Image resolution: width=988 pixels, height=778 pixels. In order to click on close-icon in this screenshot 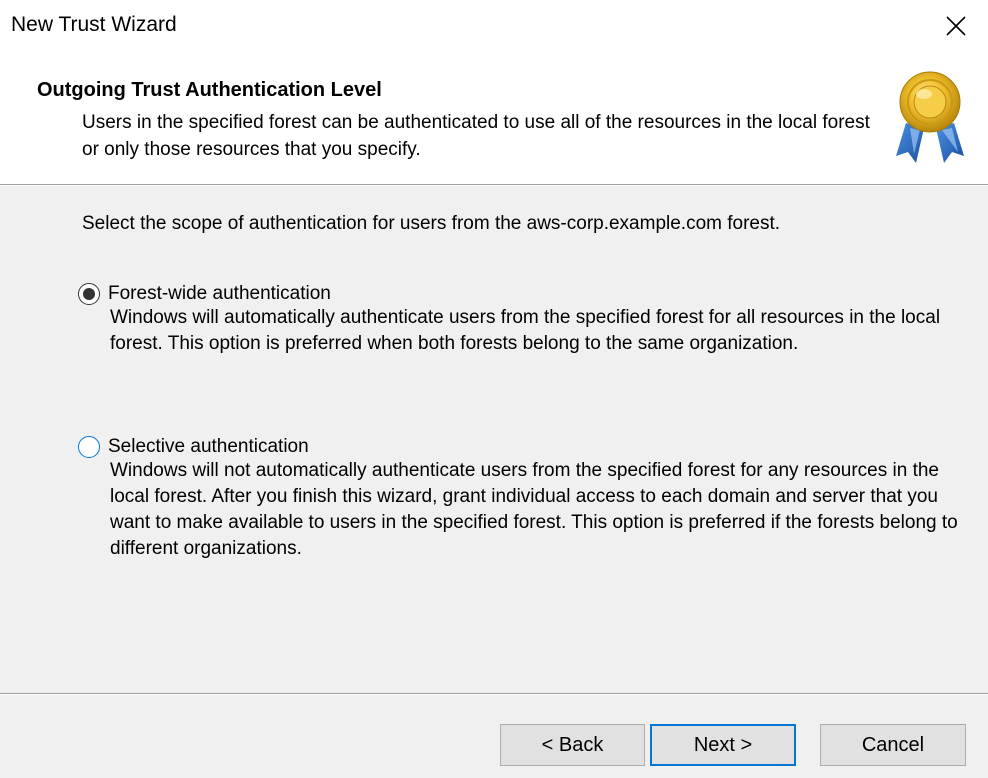, I will do `click(956, 26)`.